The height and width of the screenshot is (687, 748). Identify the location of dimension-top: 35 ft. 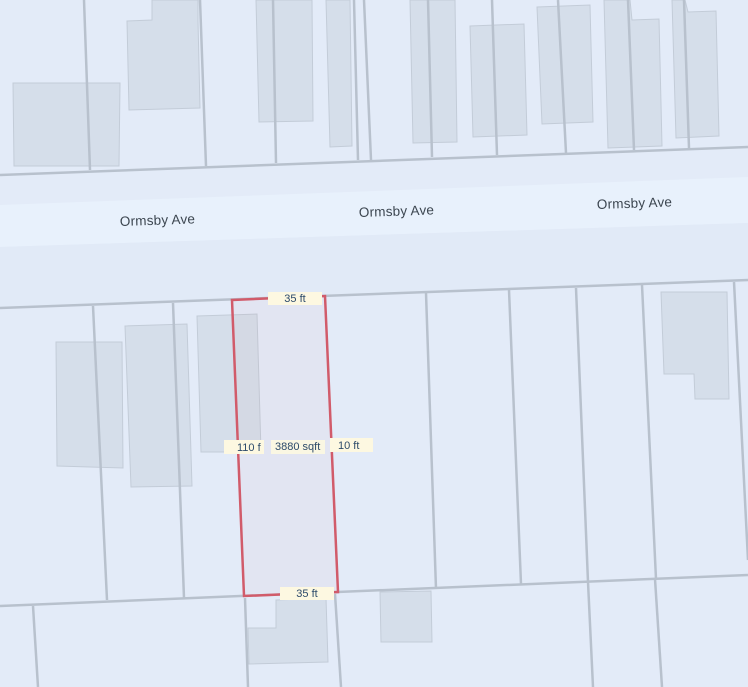
(295, 298).